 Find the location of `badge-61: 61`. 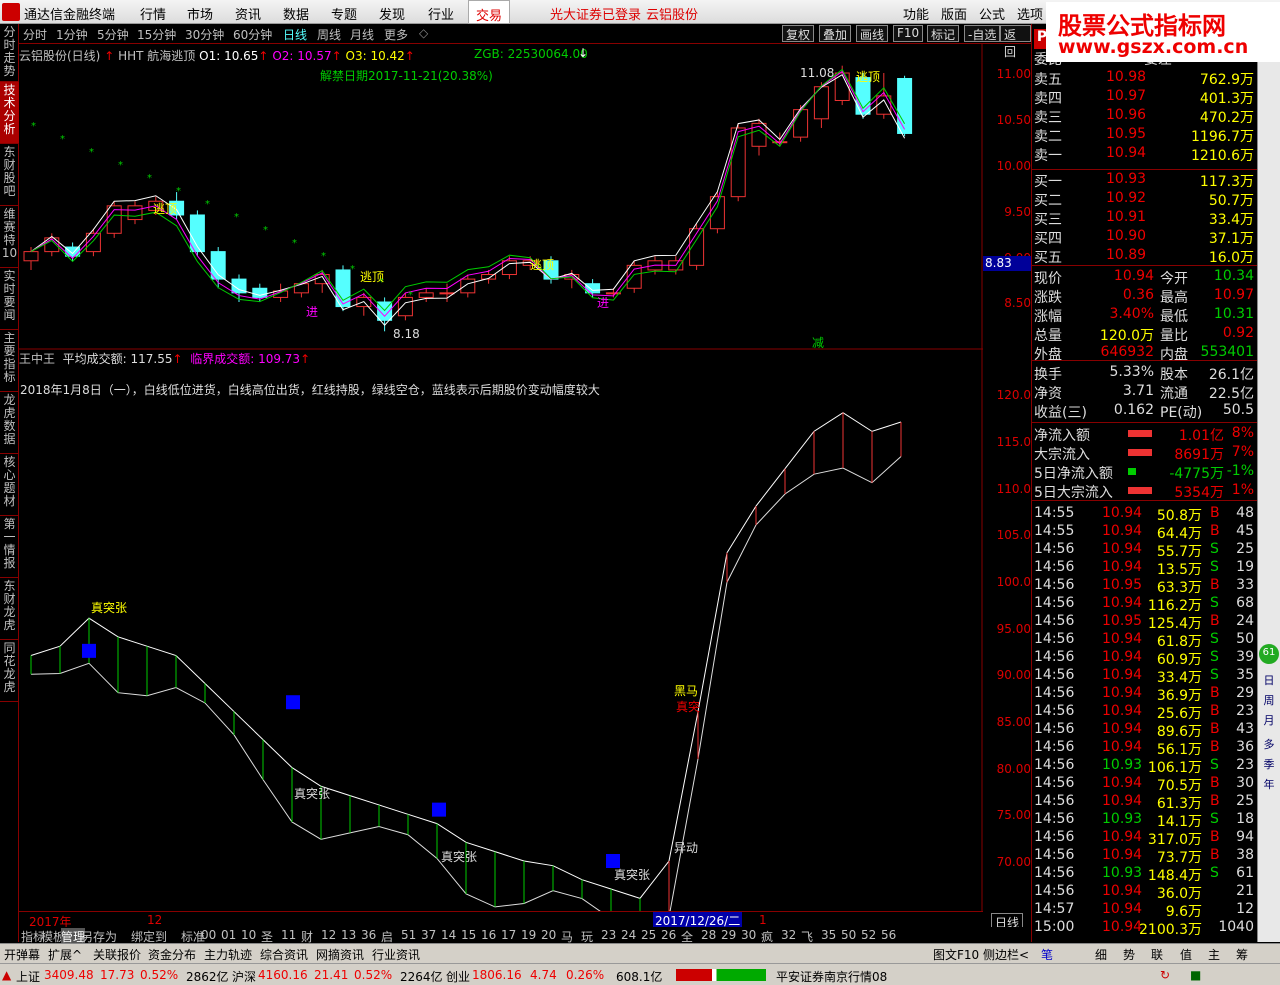

badge-61: 61 is located at coordinates (1269, 654).